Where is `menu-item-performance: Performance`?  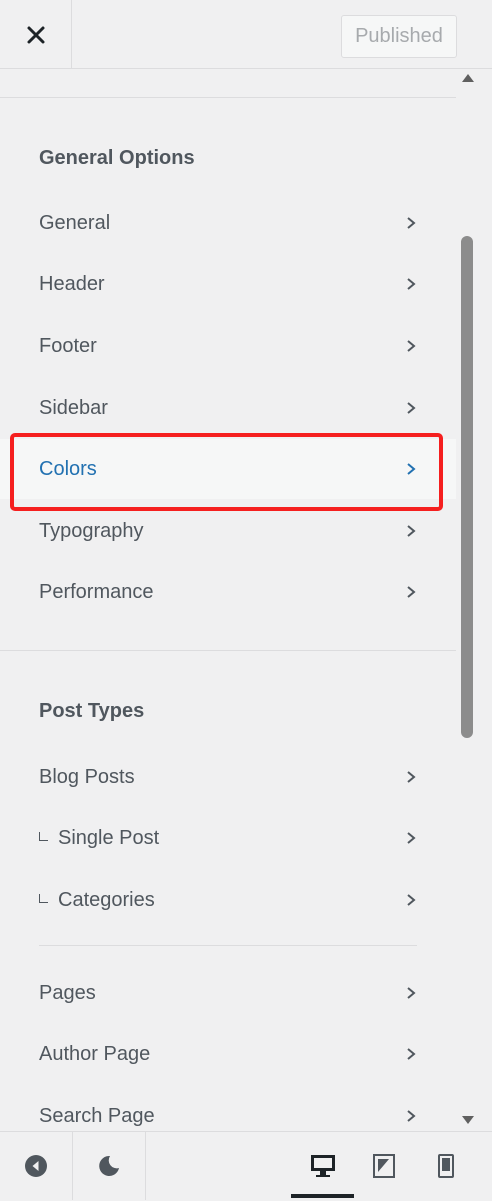 menu-item-performance: Performance is located at coordinates (228, 592).